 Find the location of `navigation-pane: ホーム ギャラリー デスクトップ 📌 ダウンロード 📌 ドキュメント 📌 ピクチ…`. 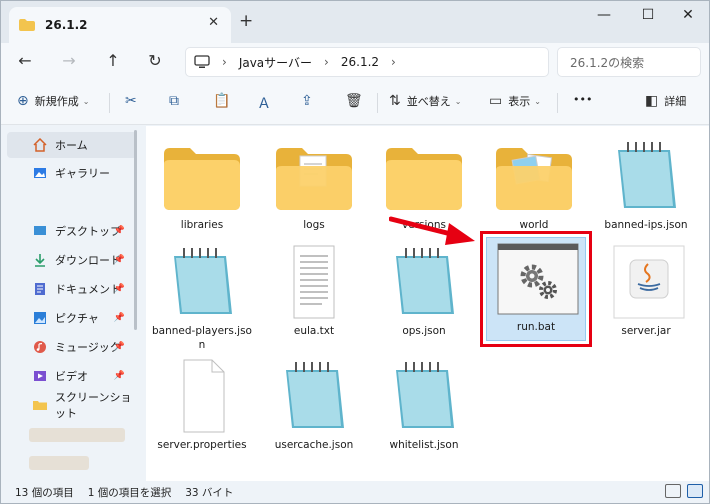

navigation-pane: ホーム ギャラリー デスクトップ 📌 ダウンロード 📌 ドキュメント 📌 ピクチ… is located at coordinates (71, 303).